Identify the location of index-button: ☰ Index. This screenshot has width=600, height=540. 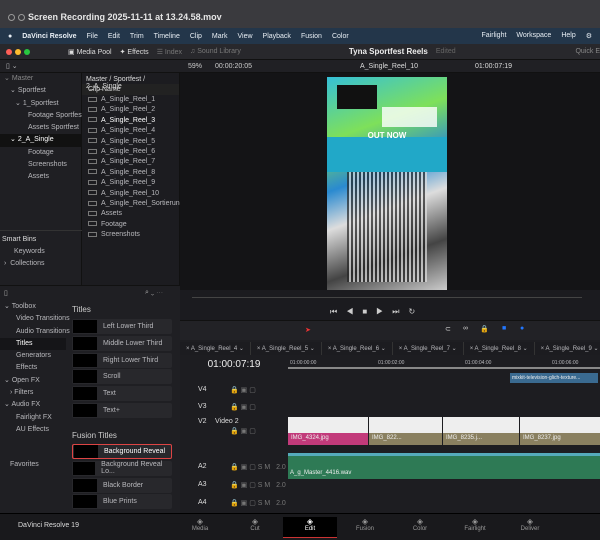
(169, 52).